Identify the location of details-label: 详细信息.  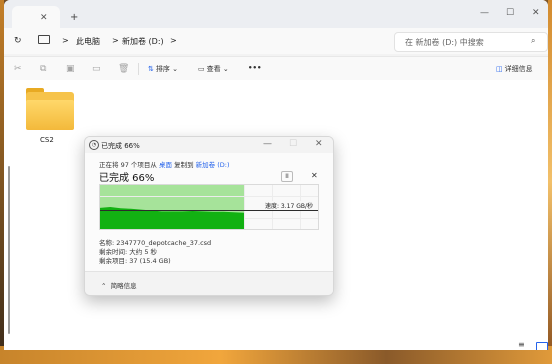
(518, 69).